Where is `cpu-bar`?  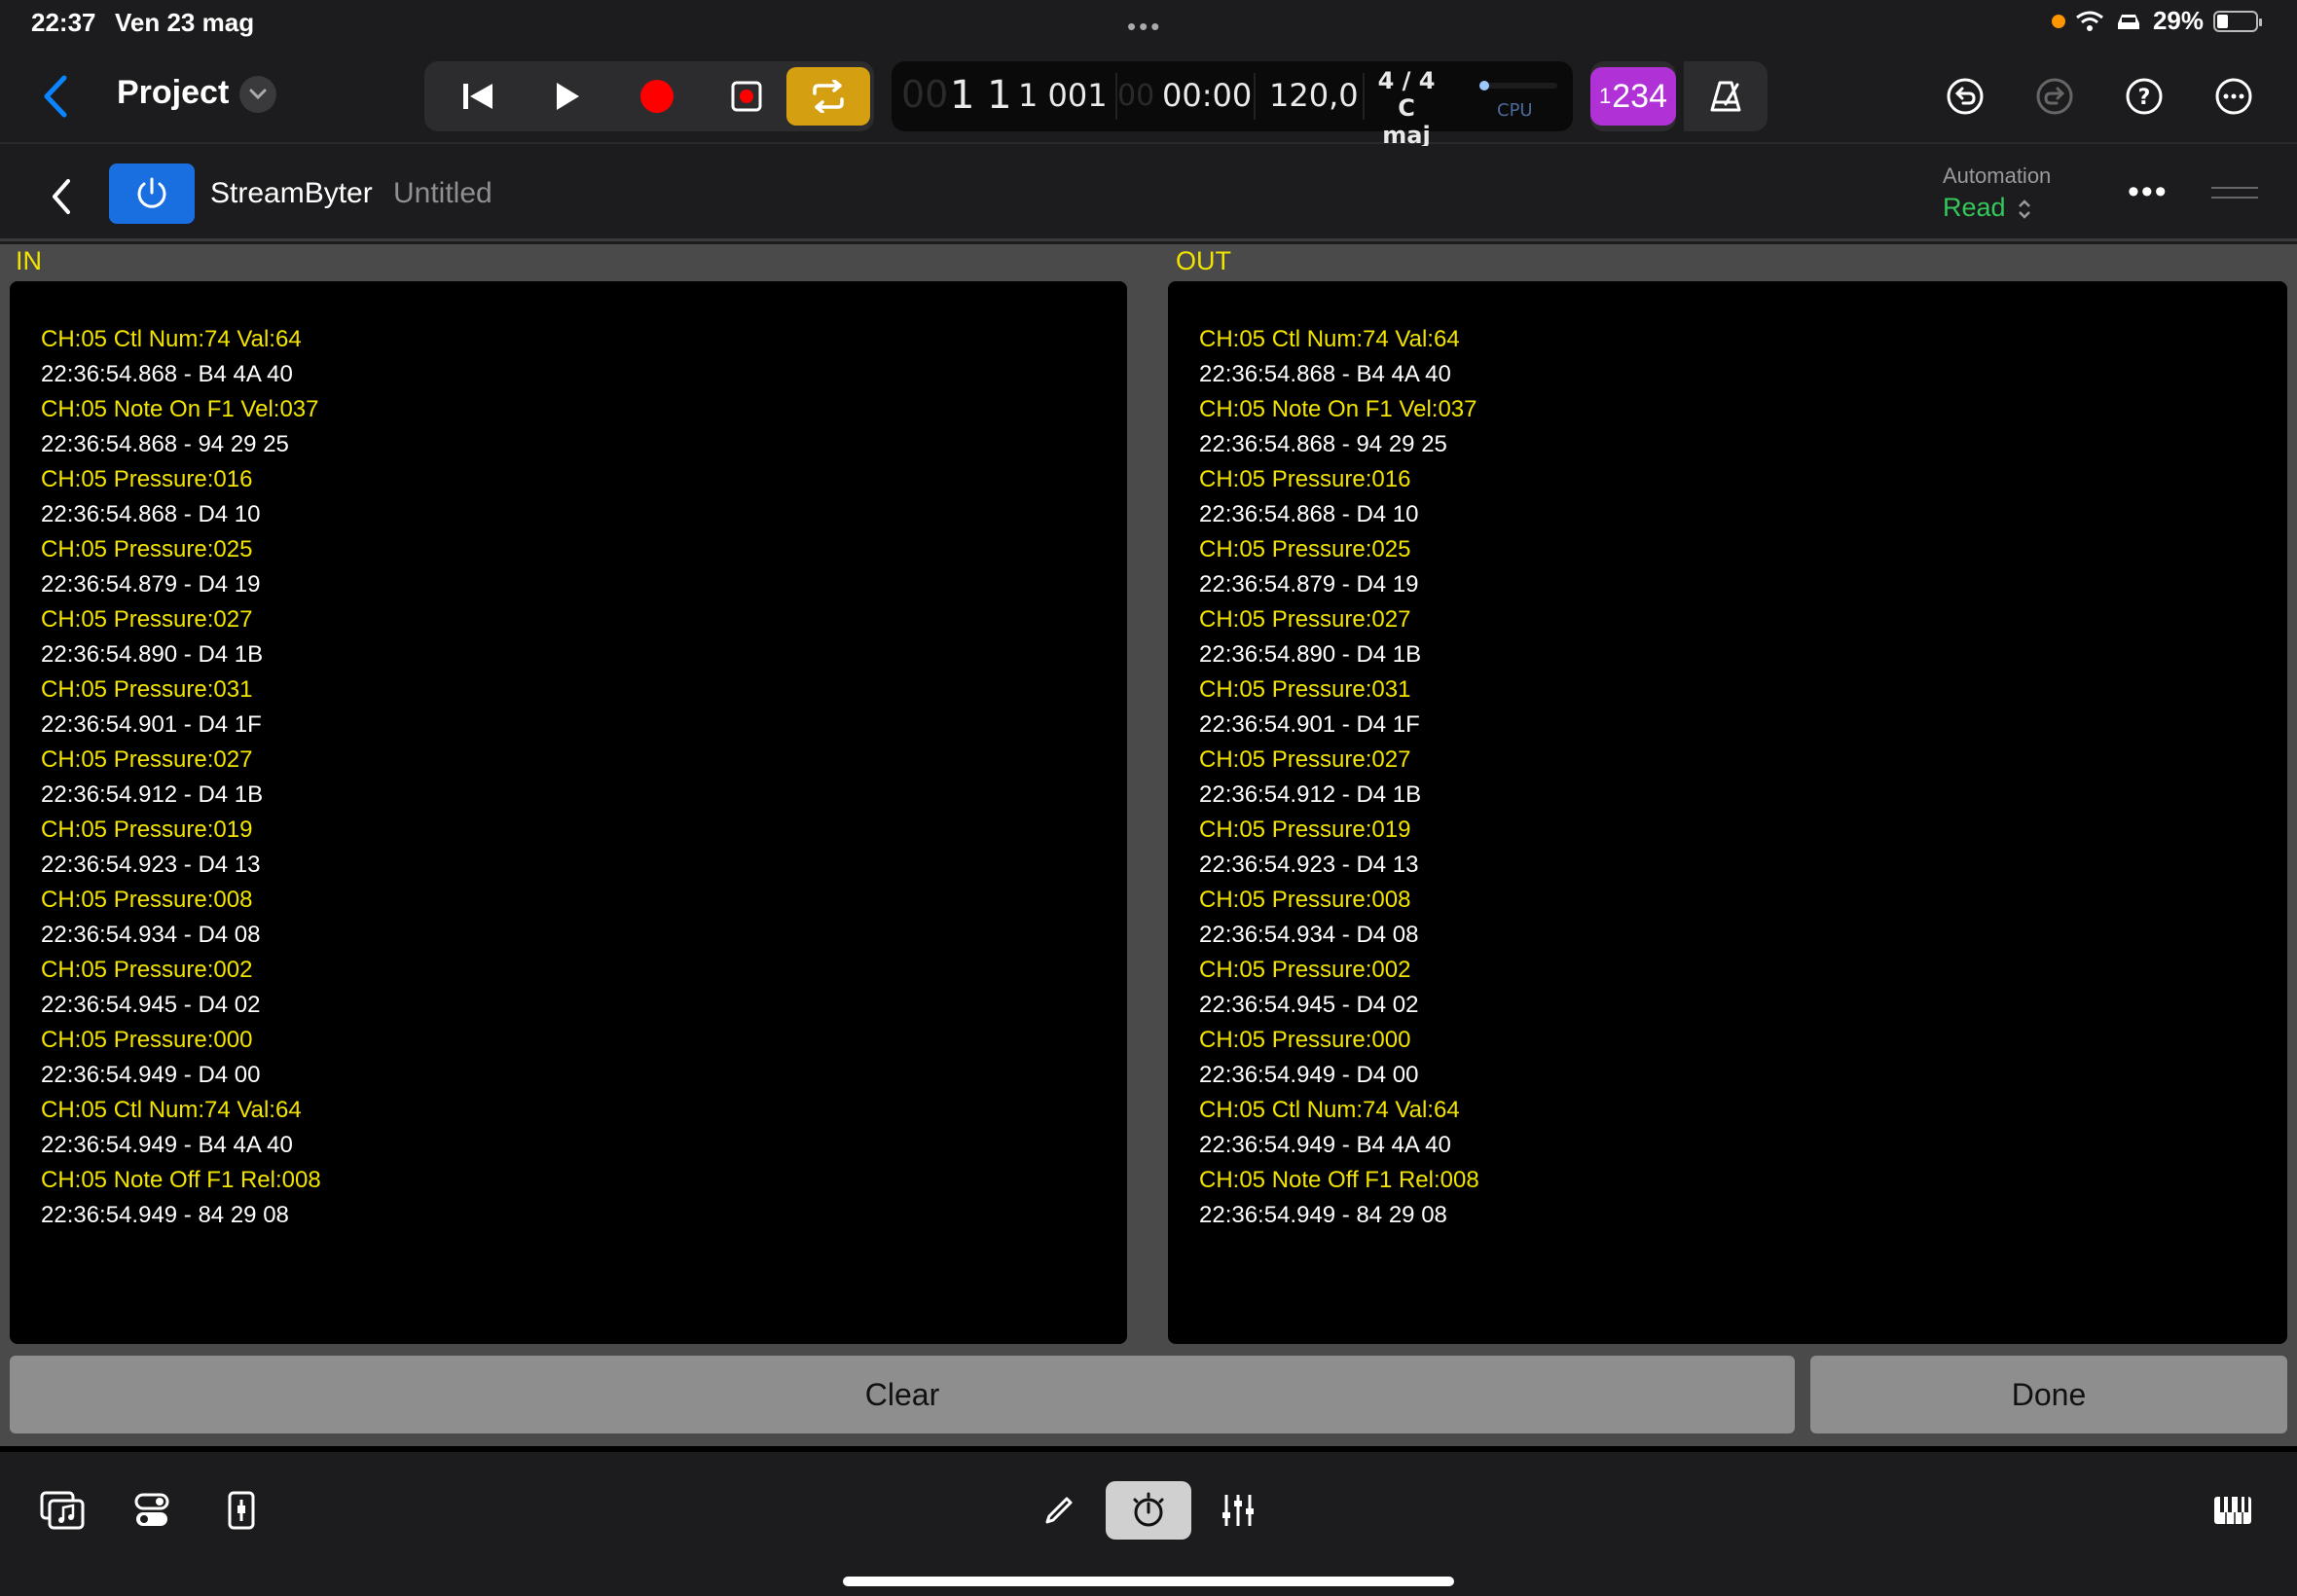 cpu-bar is located at coordinates (1518, 86).